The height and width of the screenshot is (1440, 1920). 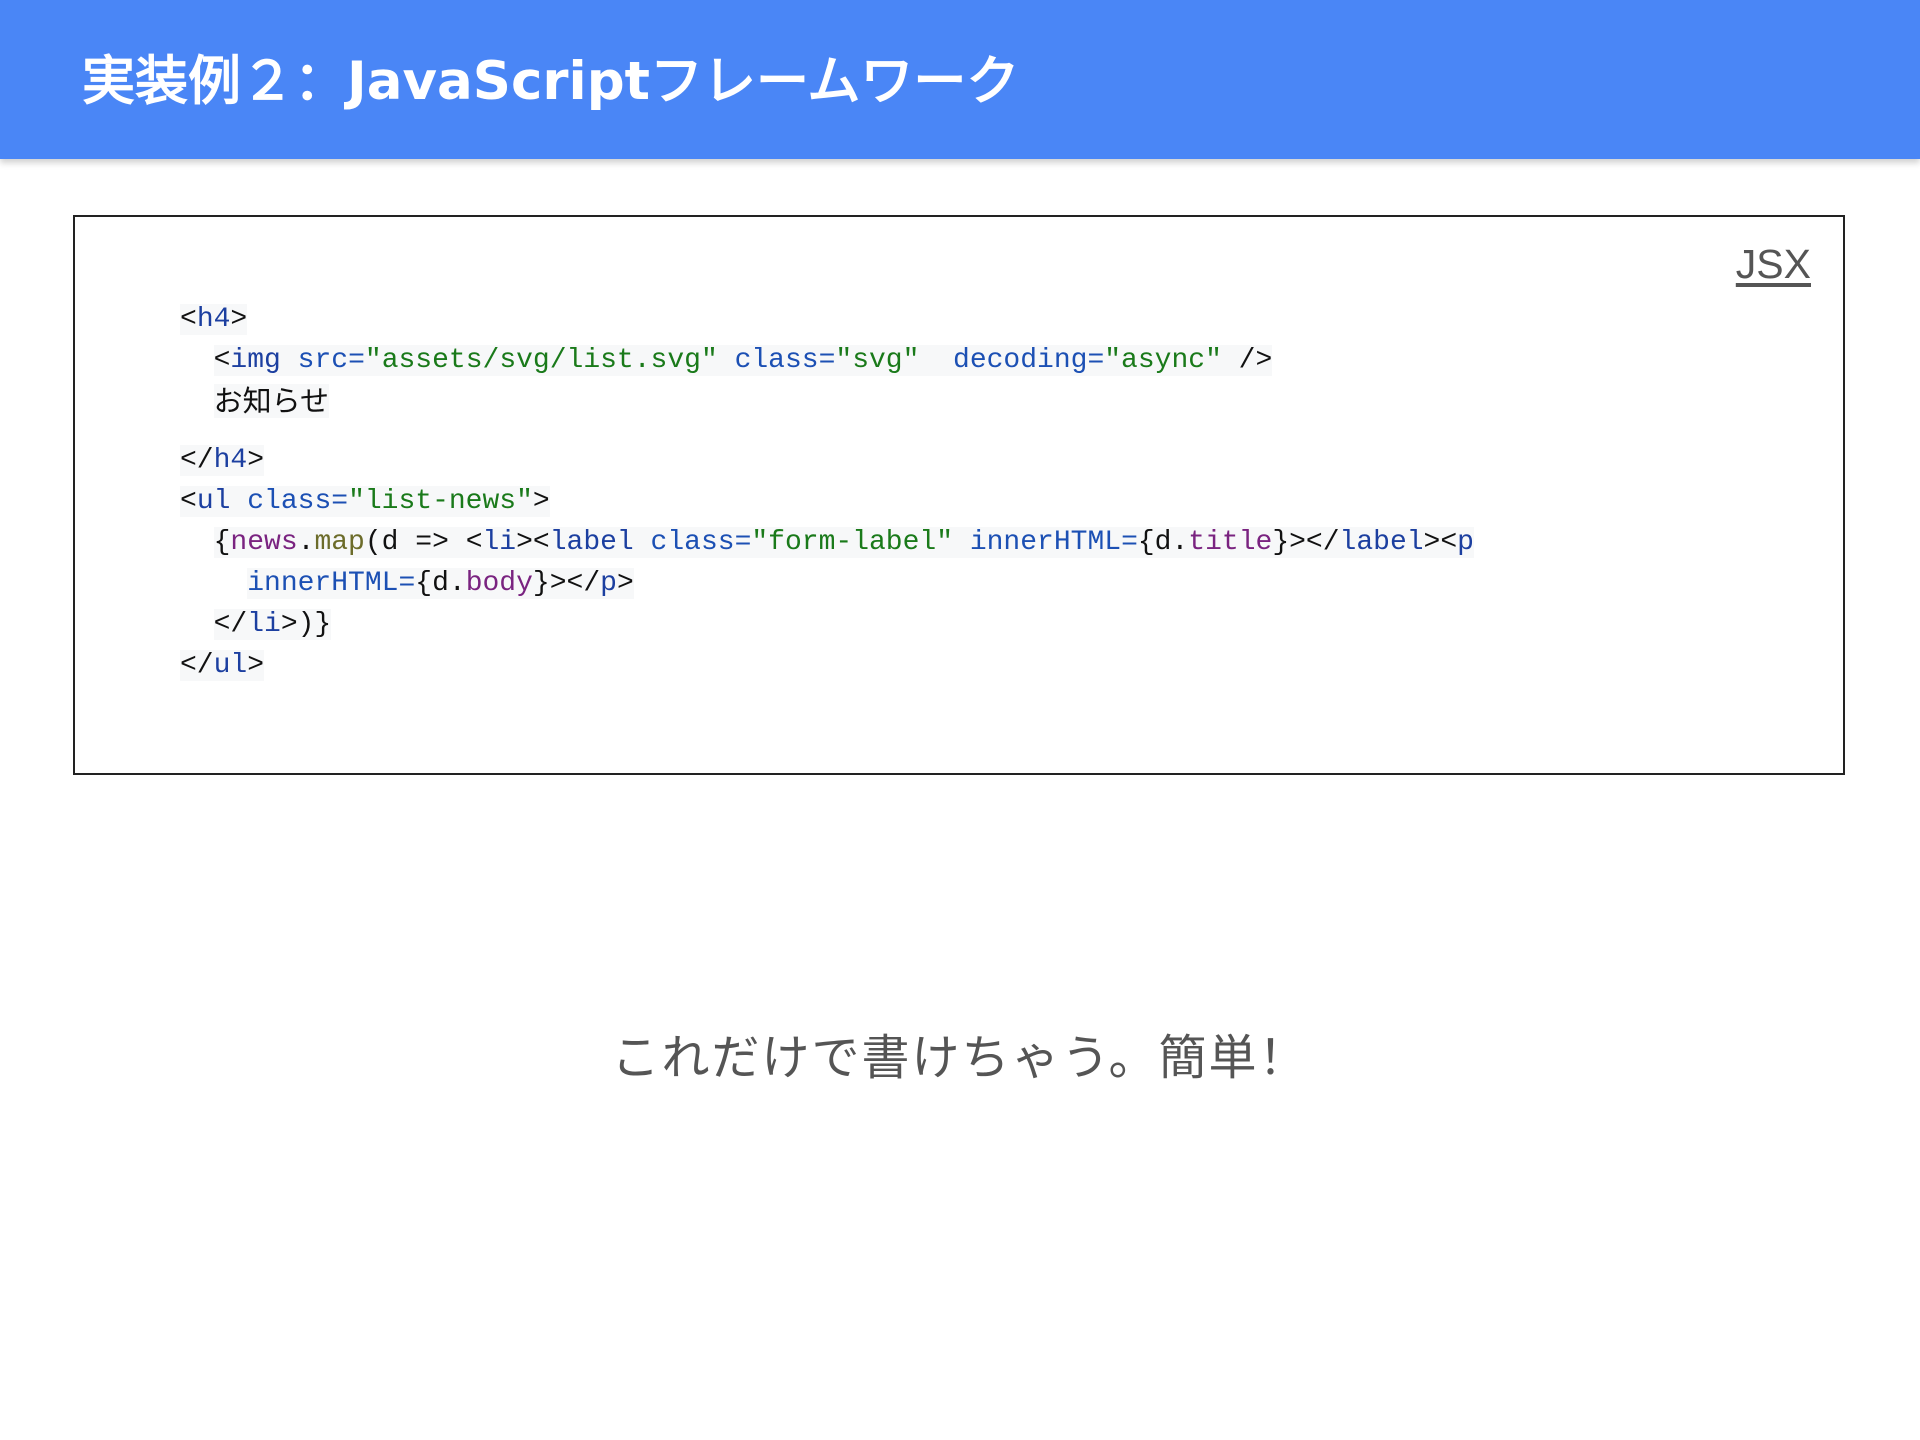 I want to click on code-line: </li>)}, so click(x=827, y=624).